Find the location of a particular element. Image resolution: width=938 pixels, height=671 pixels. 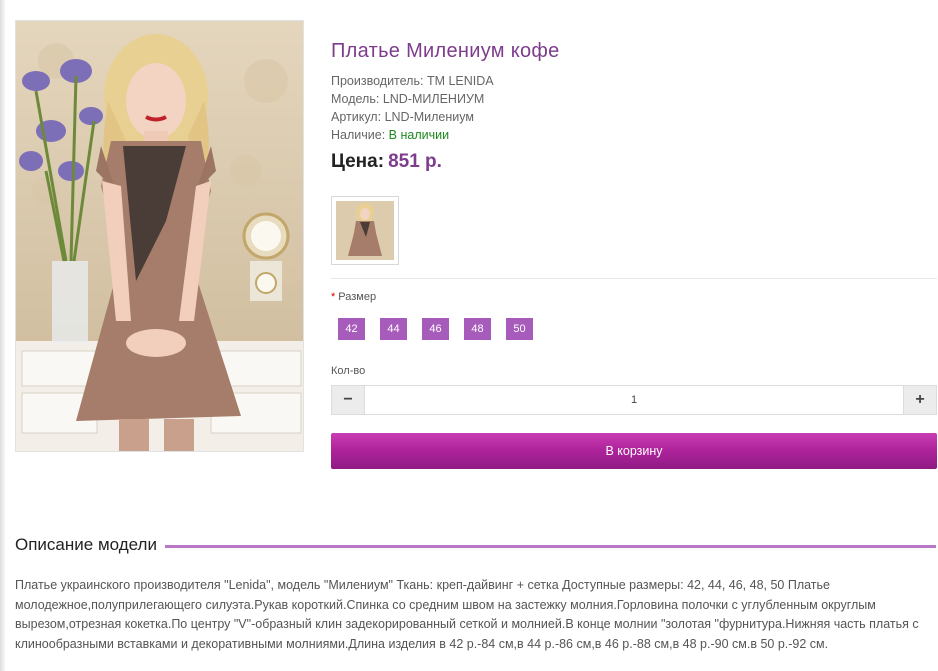

description-header: Описание модели is located at coordinates (475, 545).